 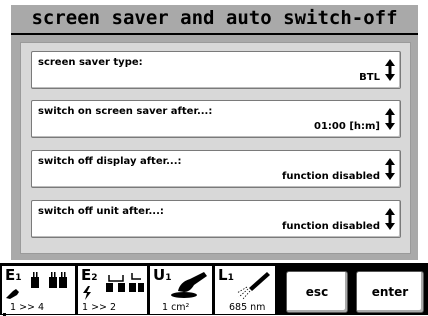 I want to click on channel-e2-info: 1 >> 2, so click(x=99, y=307).